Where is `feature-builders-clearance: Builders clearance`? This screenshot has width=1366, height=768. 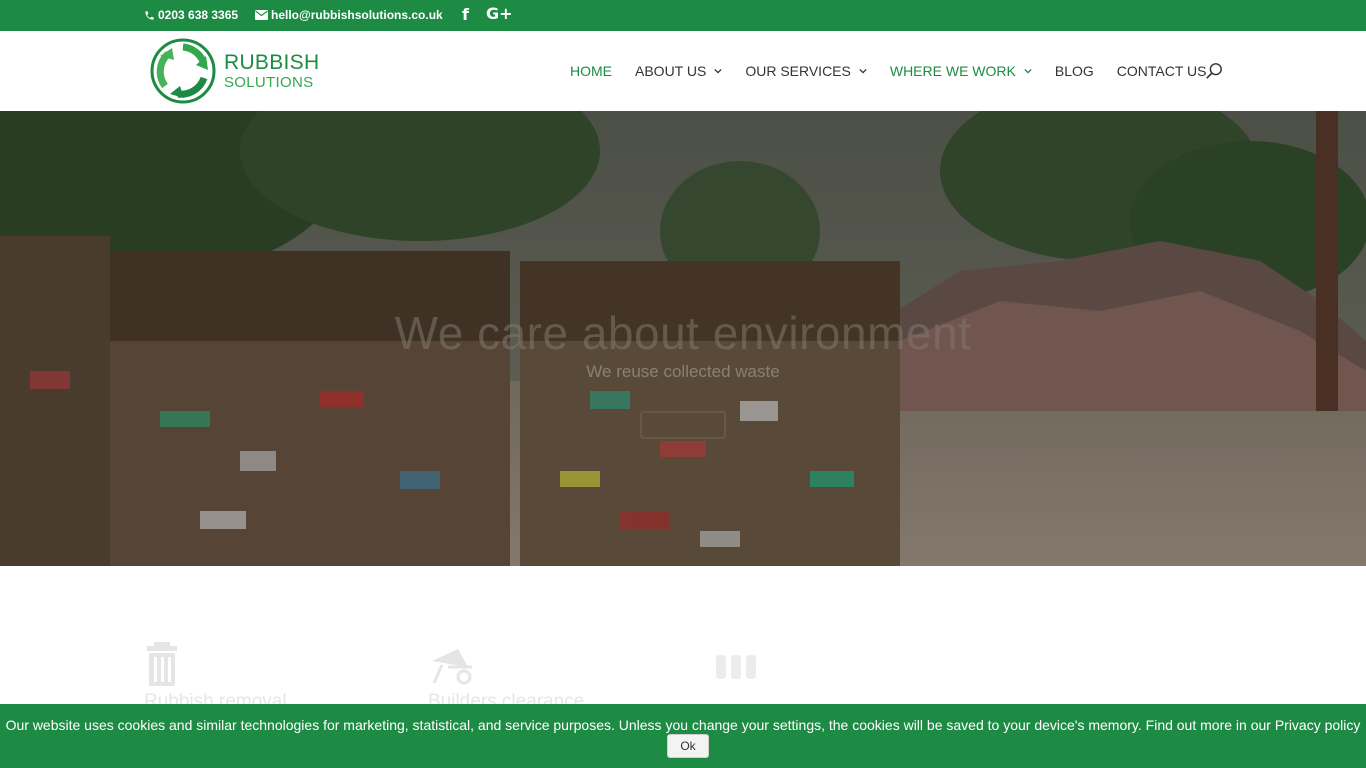 feature-builders-clearance: Builders clearance is located at coordinates (506, 677).